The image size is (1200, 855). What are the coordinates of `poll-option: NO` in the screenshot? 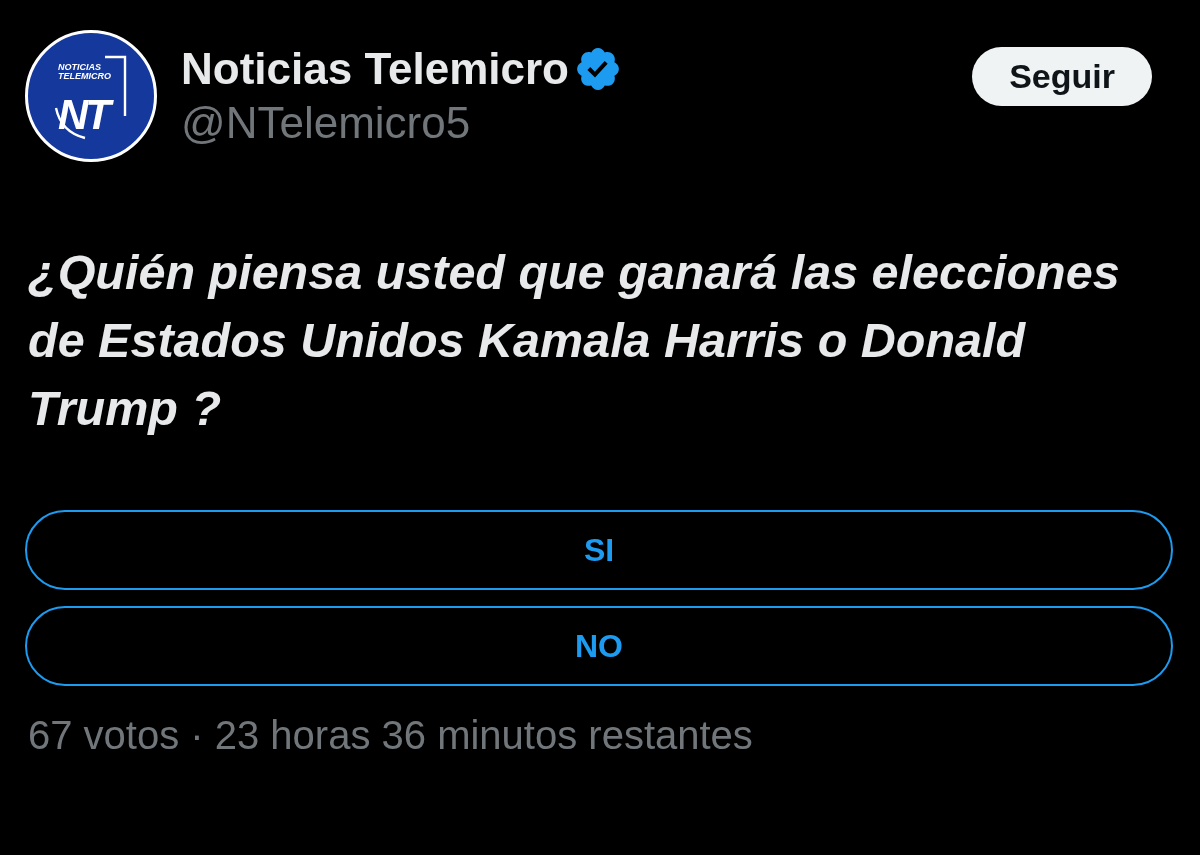 It's located at (599, 646).